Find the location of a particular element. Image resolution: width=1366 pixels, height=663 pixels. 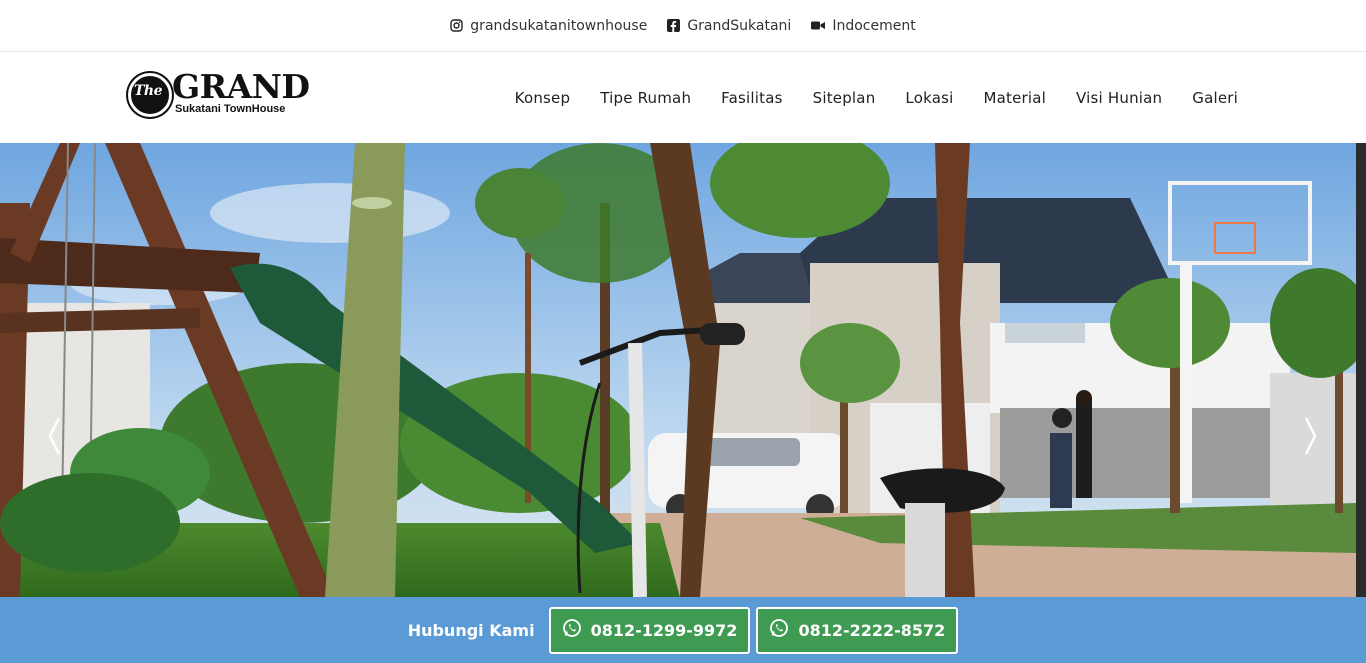

nav-item-galeri: Galeri is located at coordinates (1215, 98).